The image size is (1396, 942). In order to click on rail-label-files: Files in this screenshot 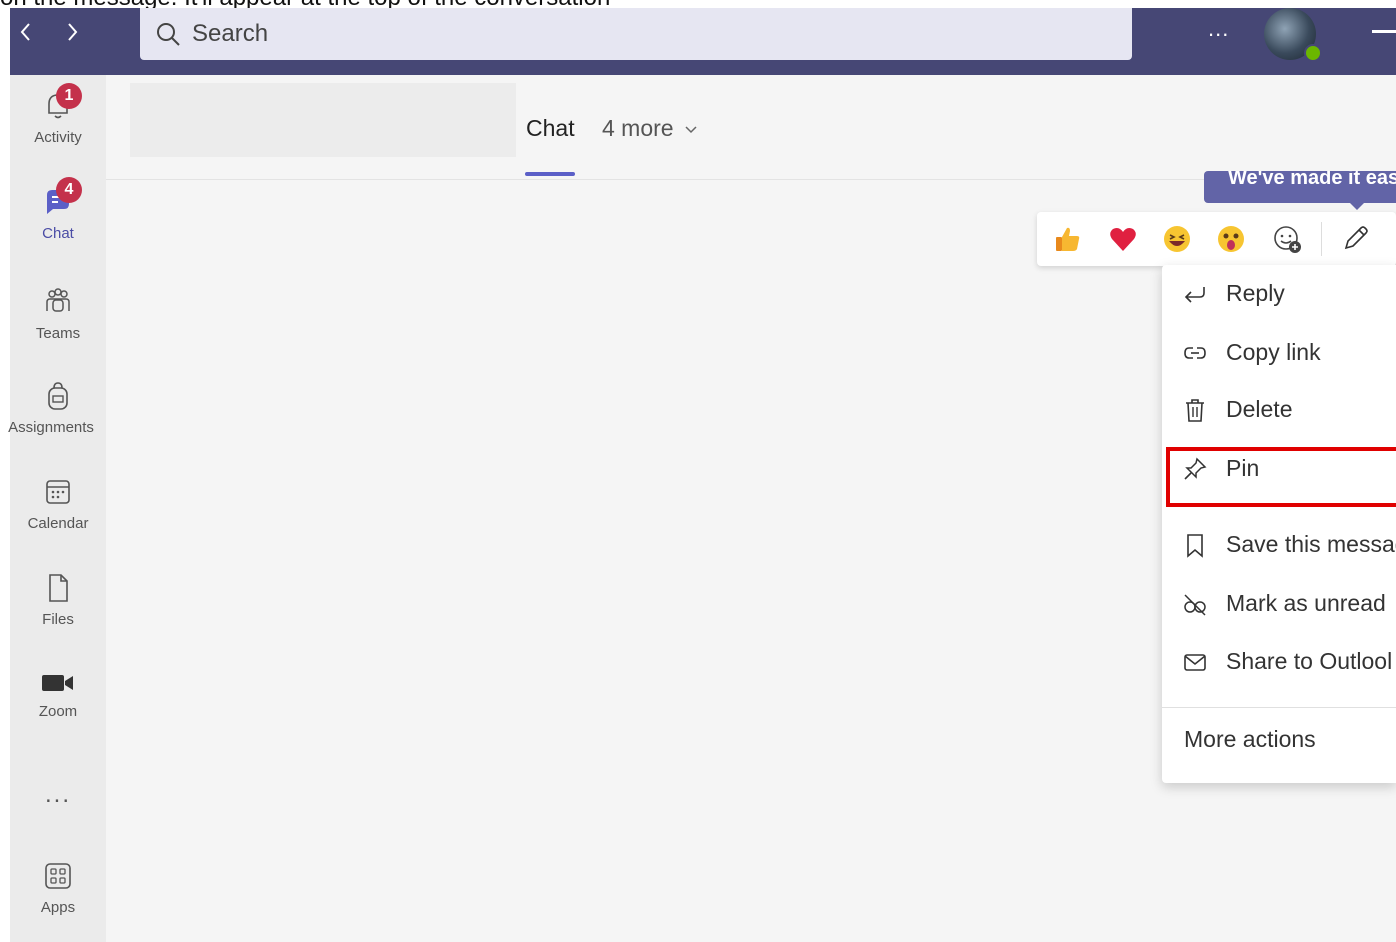, I will do `click(58, 619)`.